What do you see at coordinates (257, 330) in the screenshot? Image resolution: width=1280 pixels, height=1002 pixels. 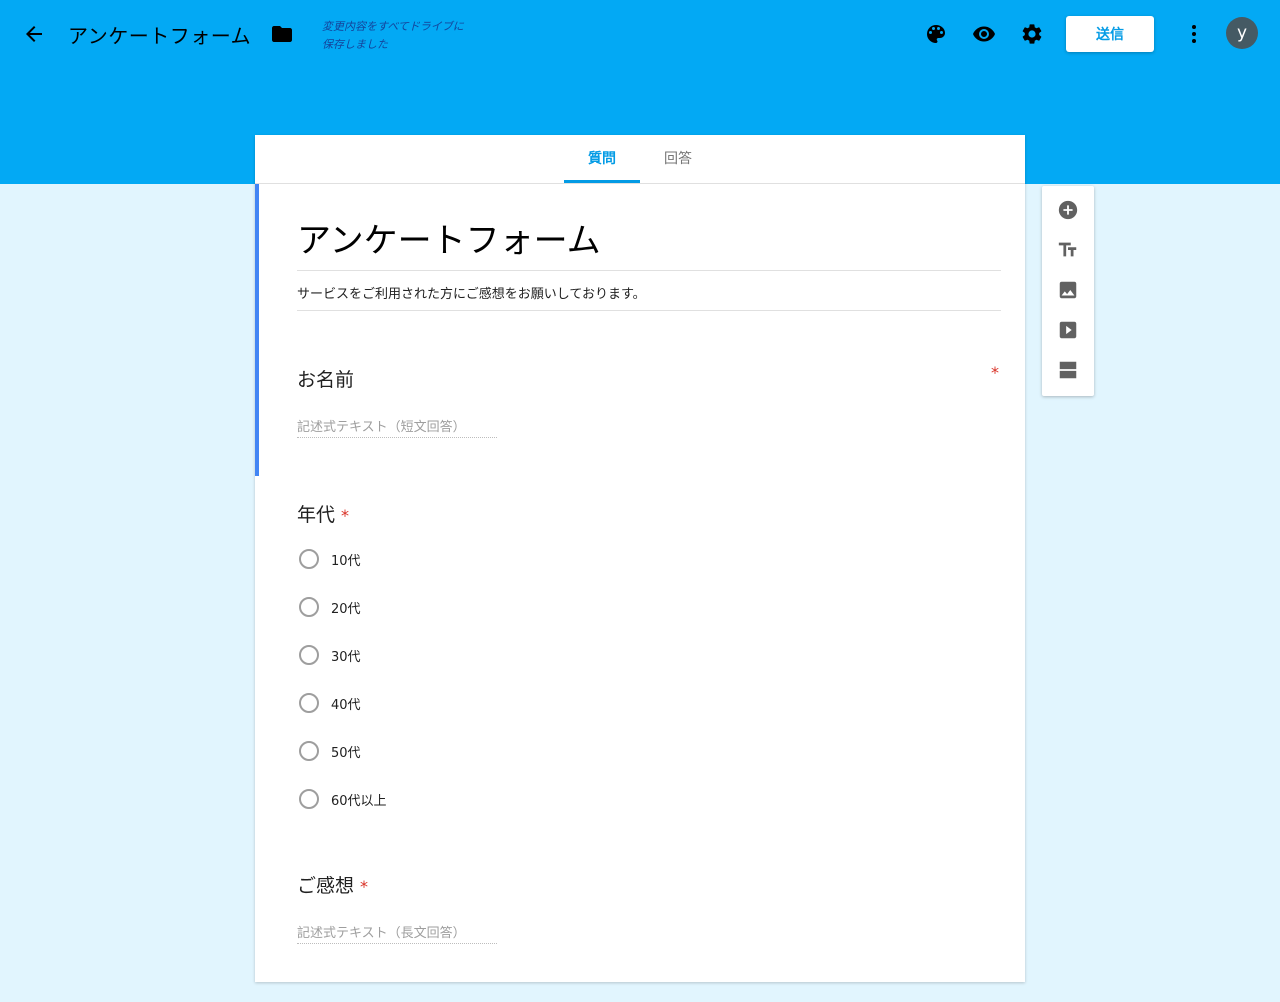 I see `active-section-indicator` at bounding box center [257, 330].